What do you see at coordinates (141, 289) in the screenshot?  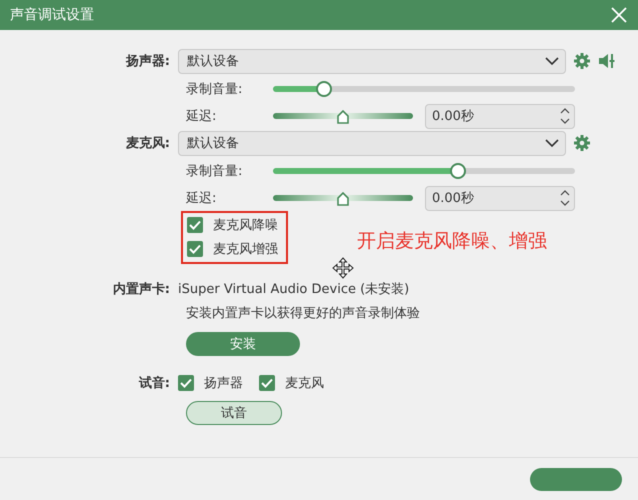 I see `field-label: 内置声卡:` at bounding box center [141, 289].